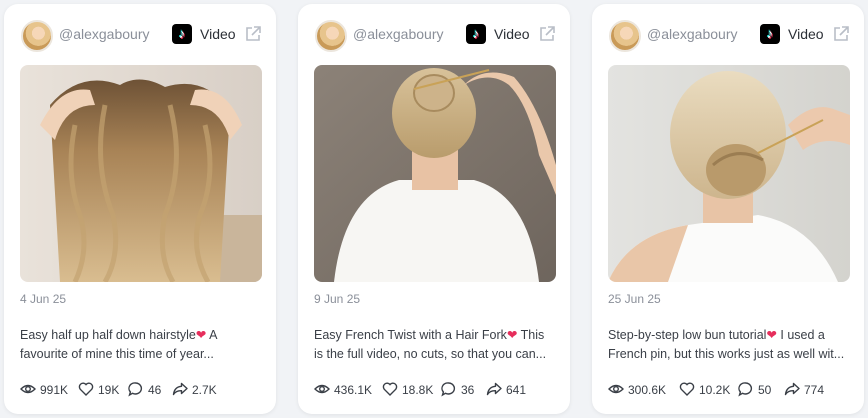 The image size is (868, 418). Describe the element at coordinates (43, 299) in the screenshot. I see `post-date: 4 Jun 25` at that location.